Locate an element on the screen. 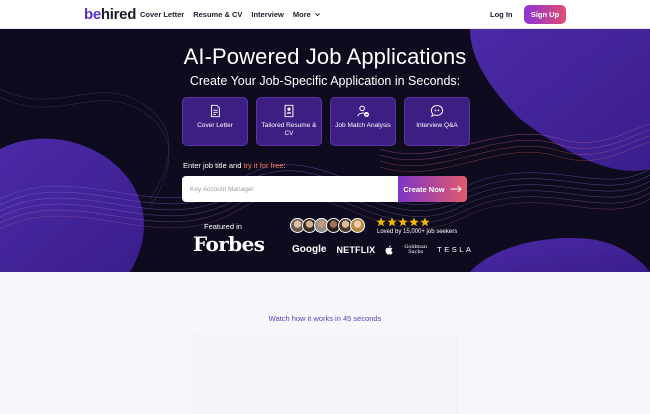 Image resolution: width=650 pixels, height=414 pixels. loved-by-text: Loved by 15,000+ job seekers is located at coordinates (417, 232).